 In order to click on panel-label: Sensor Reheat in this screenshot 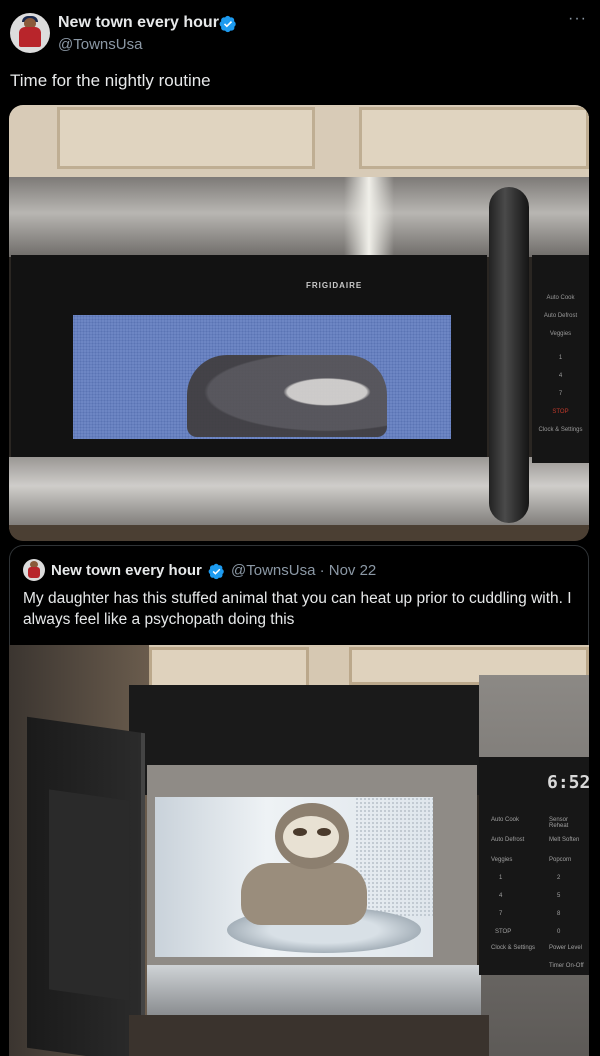, I will do `click(559, 823)`.